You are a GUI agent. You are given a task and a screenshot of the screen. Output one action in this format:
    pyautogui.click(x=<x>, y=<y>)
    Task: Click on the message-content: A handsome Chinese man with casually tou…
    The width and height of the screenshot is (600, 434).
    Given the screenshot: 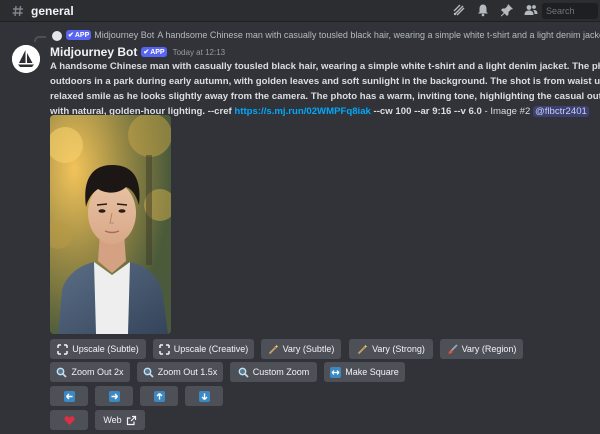 What is the action you would take?
    pyautogui.click(x=325, y=89)
    